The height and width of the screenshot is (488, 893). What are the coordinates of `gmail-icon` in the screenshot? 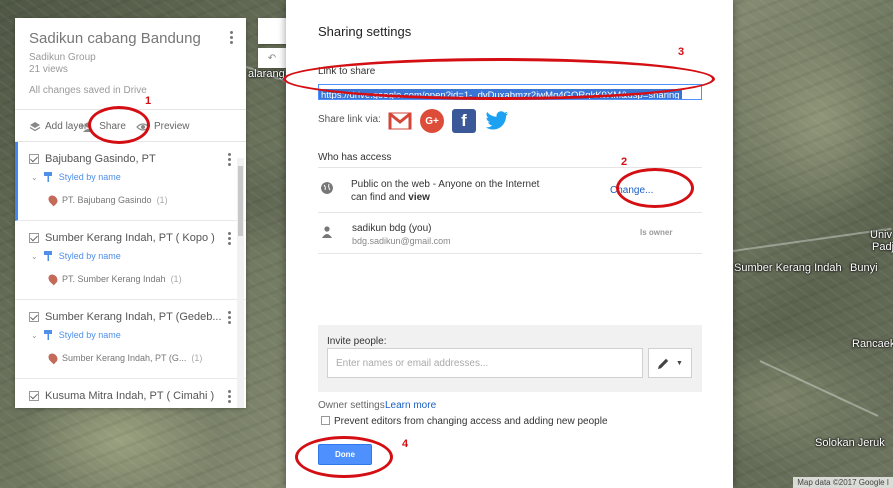 It's located at (400, 121).